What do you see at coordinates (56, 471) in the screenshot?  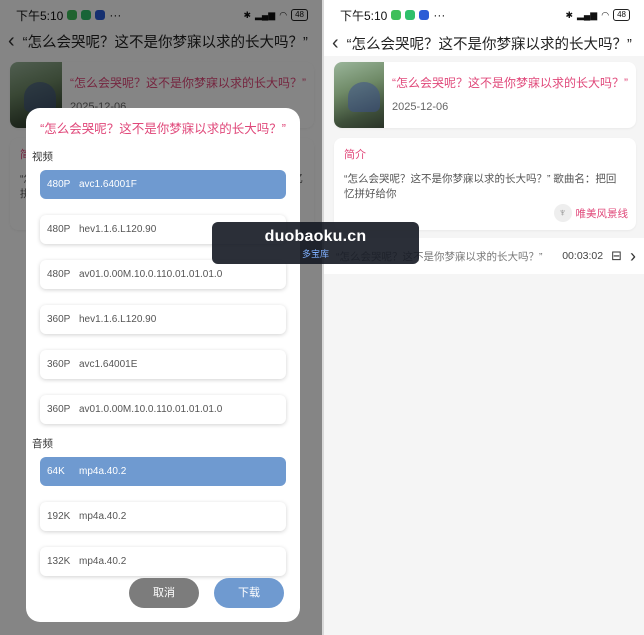 I see `option-quality: 64K` at bounding box center [56, 471].